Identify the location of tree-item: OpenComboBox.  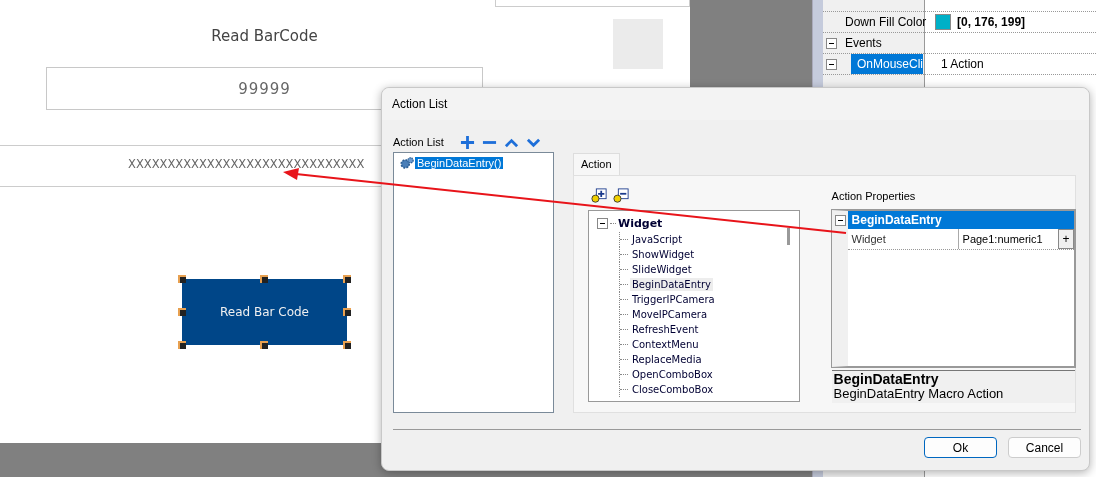
(672, 374).